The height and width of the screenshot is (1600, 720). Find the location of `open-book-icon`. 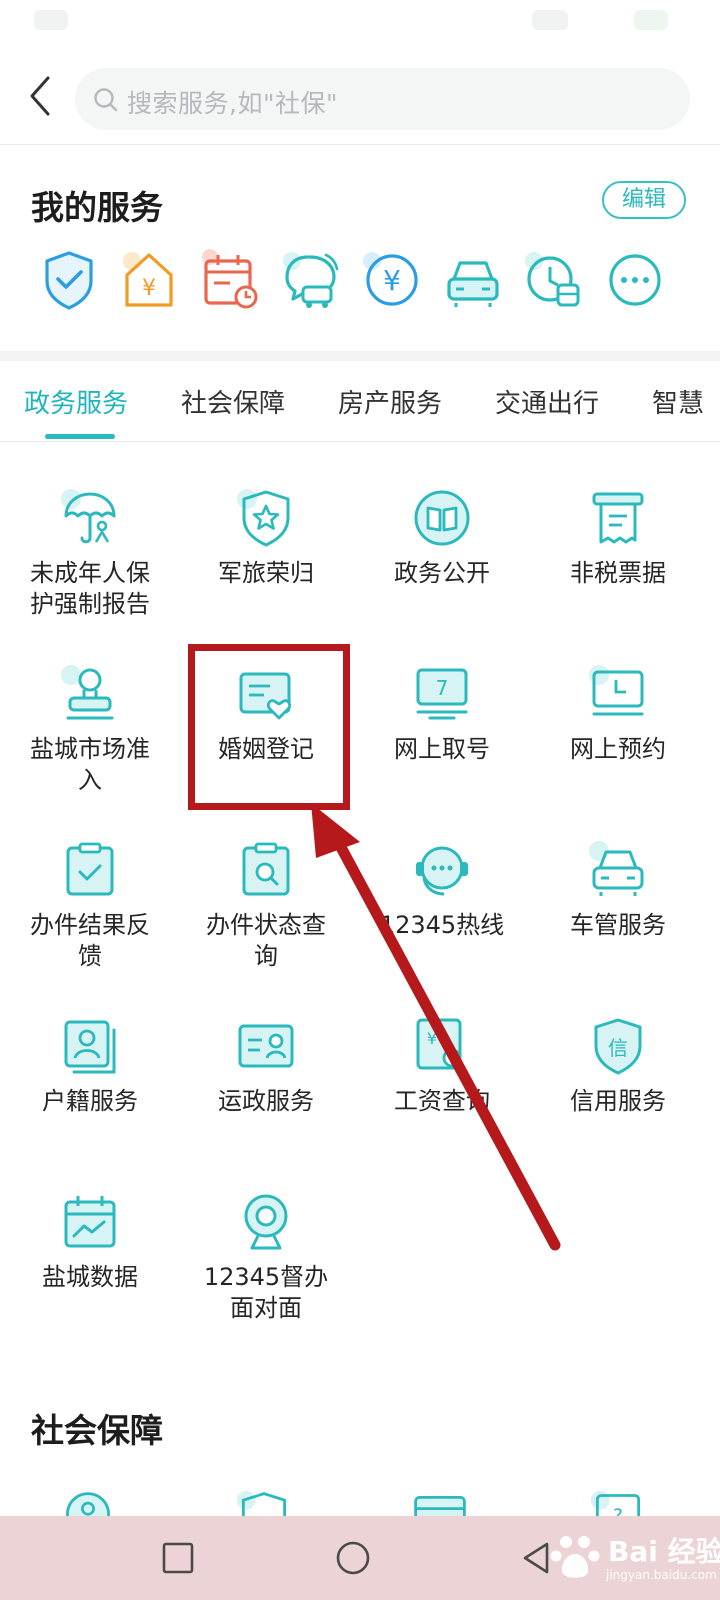

open-book-icon is located at coordinates (442, 518).